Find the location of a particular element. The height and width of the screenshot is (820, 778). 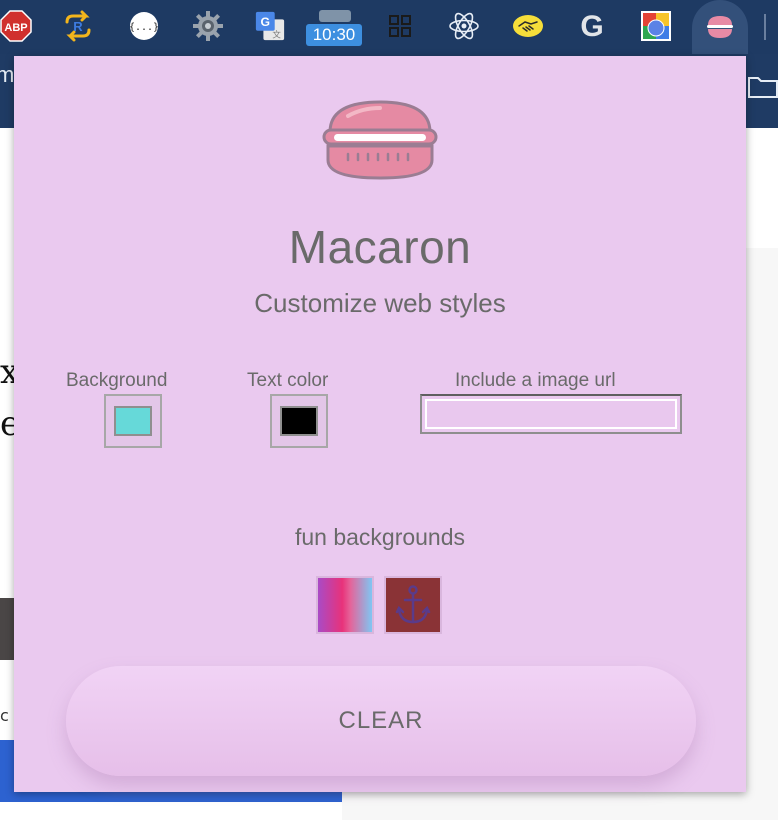

background-color-swatch is located at coordinates (133, 421).